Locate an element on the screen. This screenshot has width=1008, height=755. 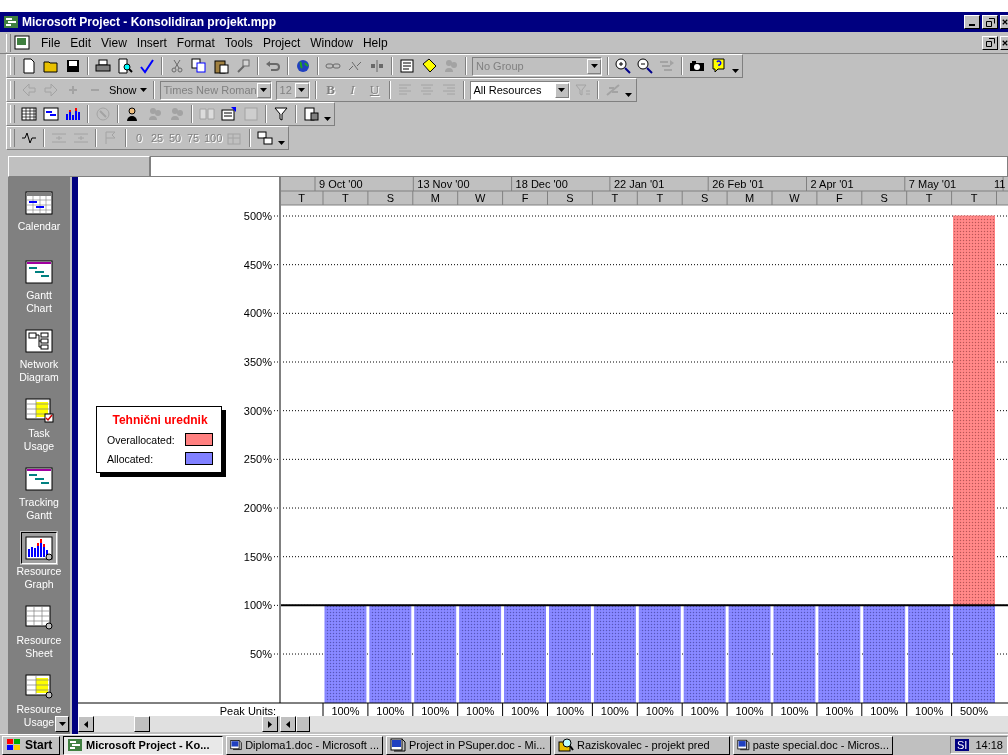
axis-label: 50% is located at coordinates (260, 654).